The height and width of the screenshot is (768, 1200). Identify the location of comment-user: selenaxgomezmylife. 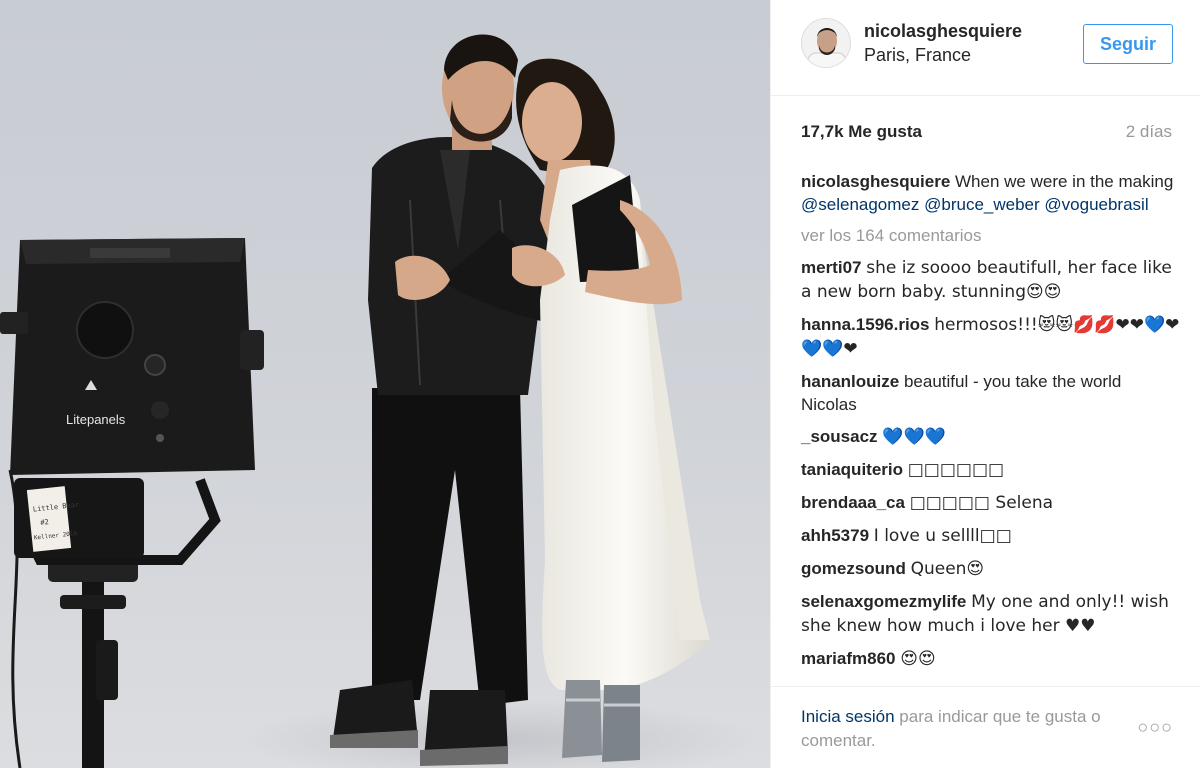
(883, 601).